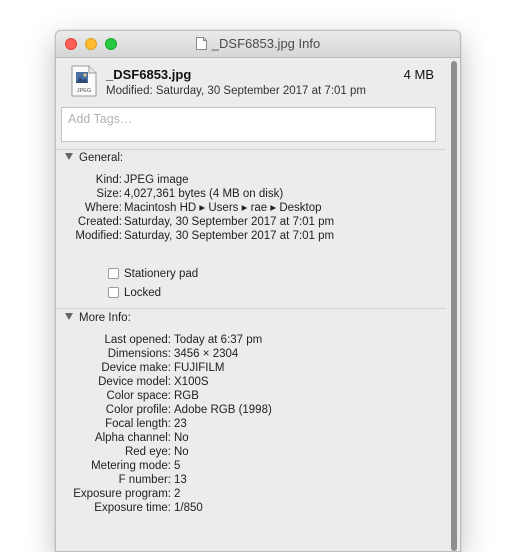 Image resolution: width=512 pixels, height=552 pixels. I want to click on file-size: 4 MB, so click(418, 74).